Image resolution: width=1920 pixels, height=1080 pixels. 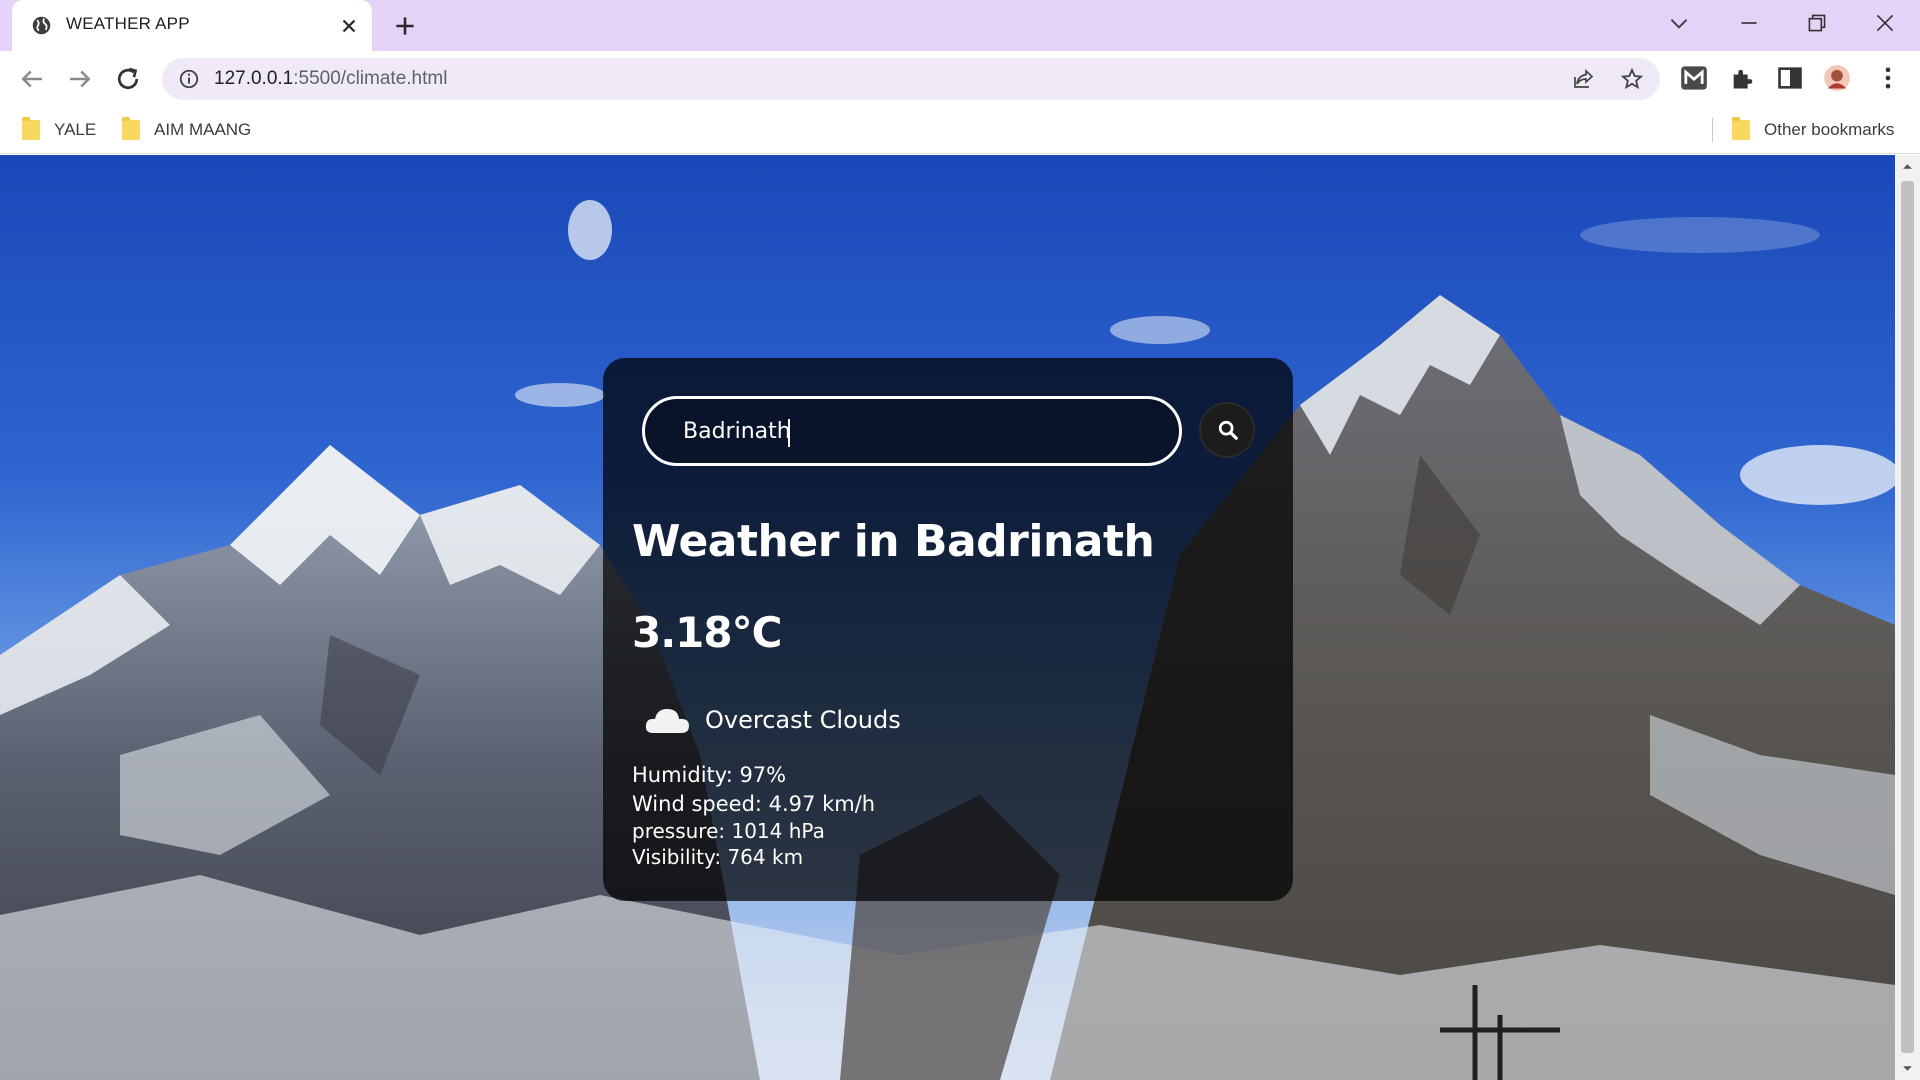 I want to click on temperature-value: 3.18°C, so click(x=707, y=632).